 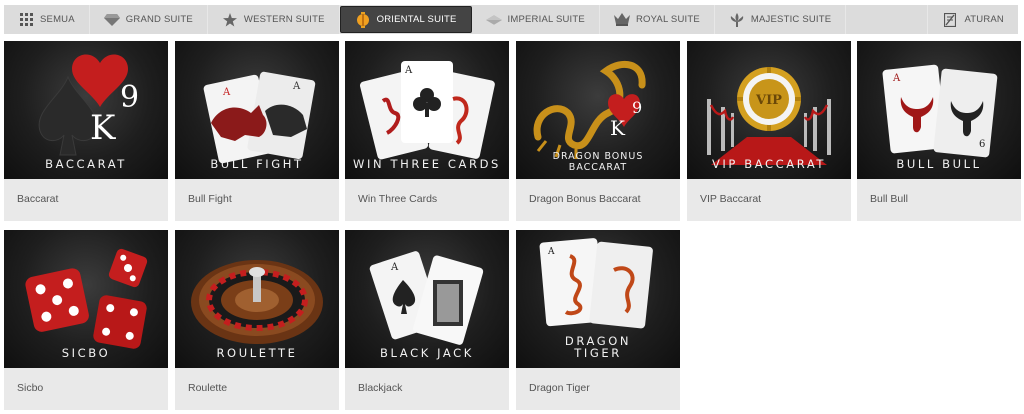 What do you see at coordinates (427, 299) in the screenshot?
I see `game-thumbnail: A BLACK JACK` at bounding box center [427, 299].